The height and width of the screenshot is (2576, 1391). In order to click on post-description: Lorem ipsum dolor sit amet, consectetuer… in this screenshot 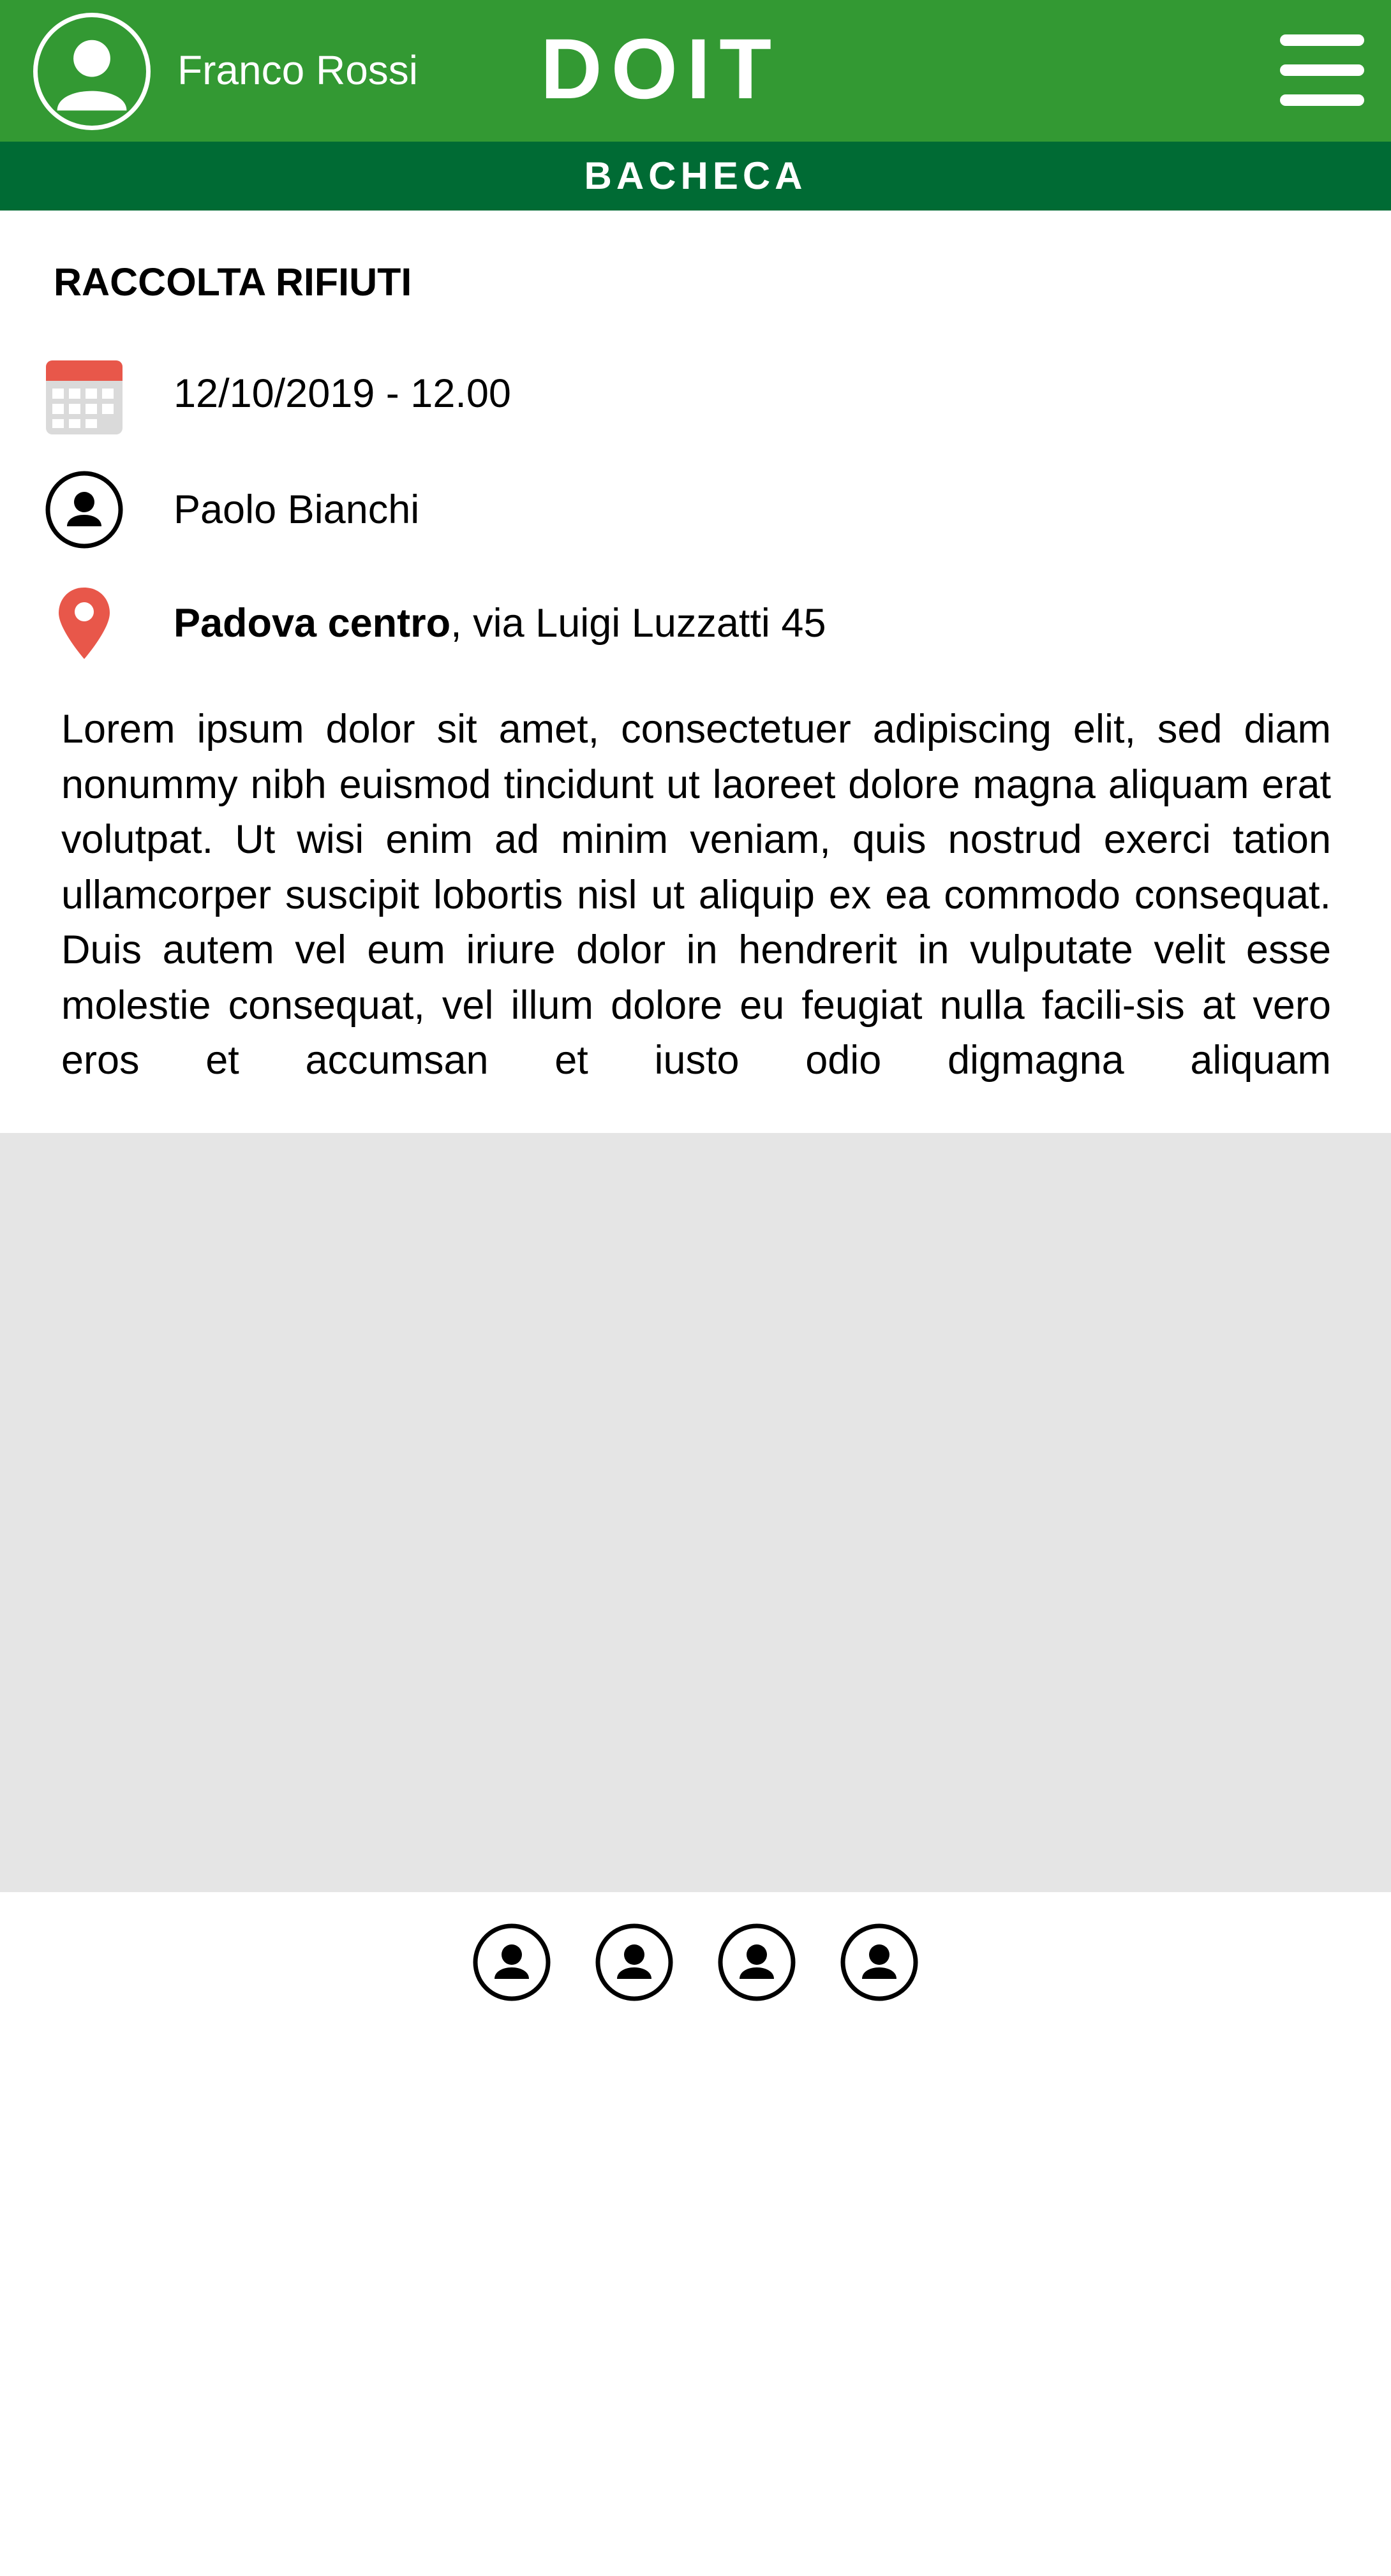, I will do `click(696, 895)`.